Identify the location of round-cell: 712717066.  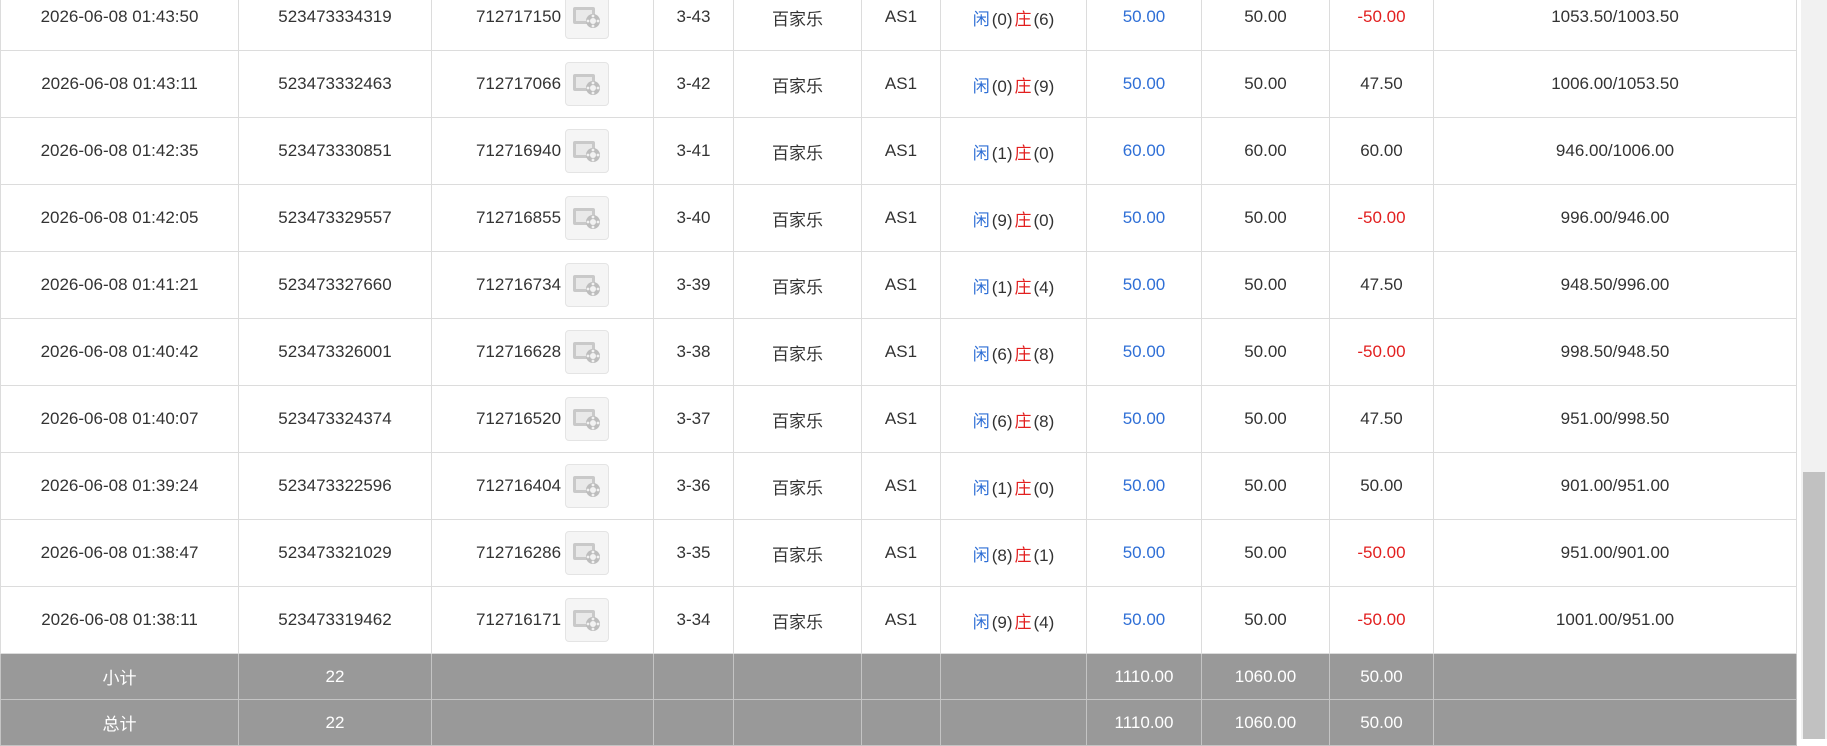
(542, 84).